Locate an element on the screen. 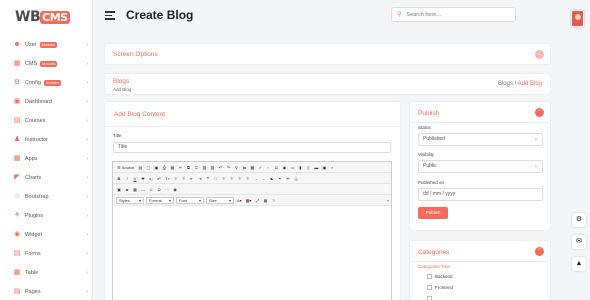 Image resolution: width=590 pixels, height=300 pixels. flash-icon: ▰ is located at coordinates (127, 189).